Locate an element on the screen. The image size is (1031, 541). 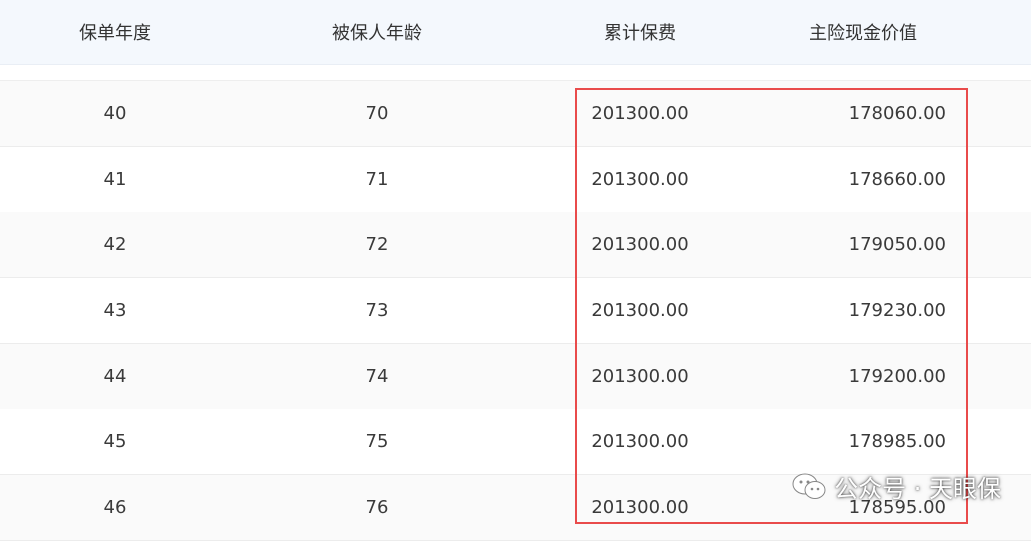
cell-insured-age: 70 is located at coordinates (377, 113).